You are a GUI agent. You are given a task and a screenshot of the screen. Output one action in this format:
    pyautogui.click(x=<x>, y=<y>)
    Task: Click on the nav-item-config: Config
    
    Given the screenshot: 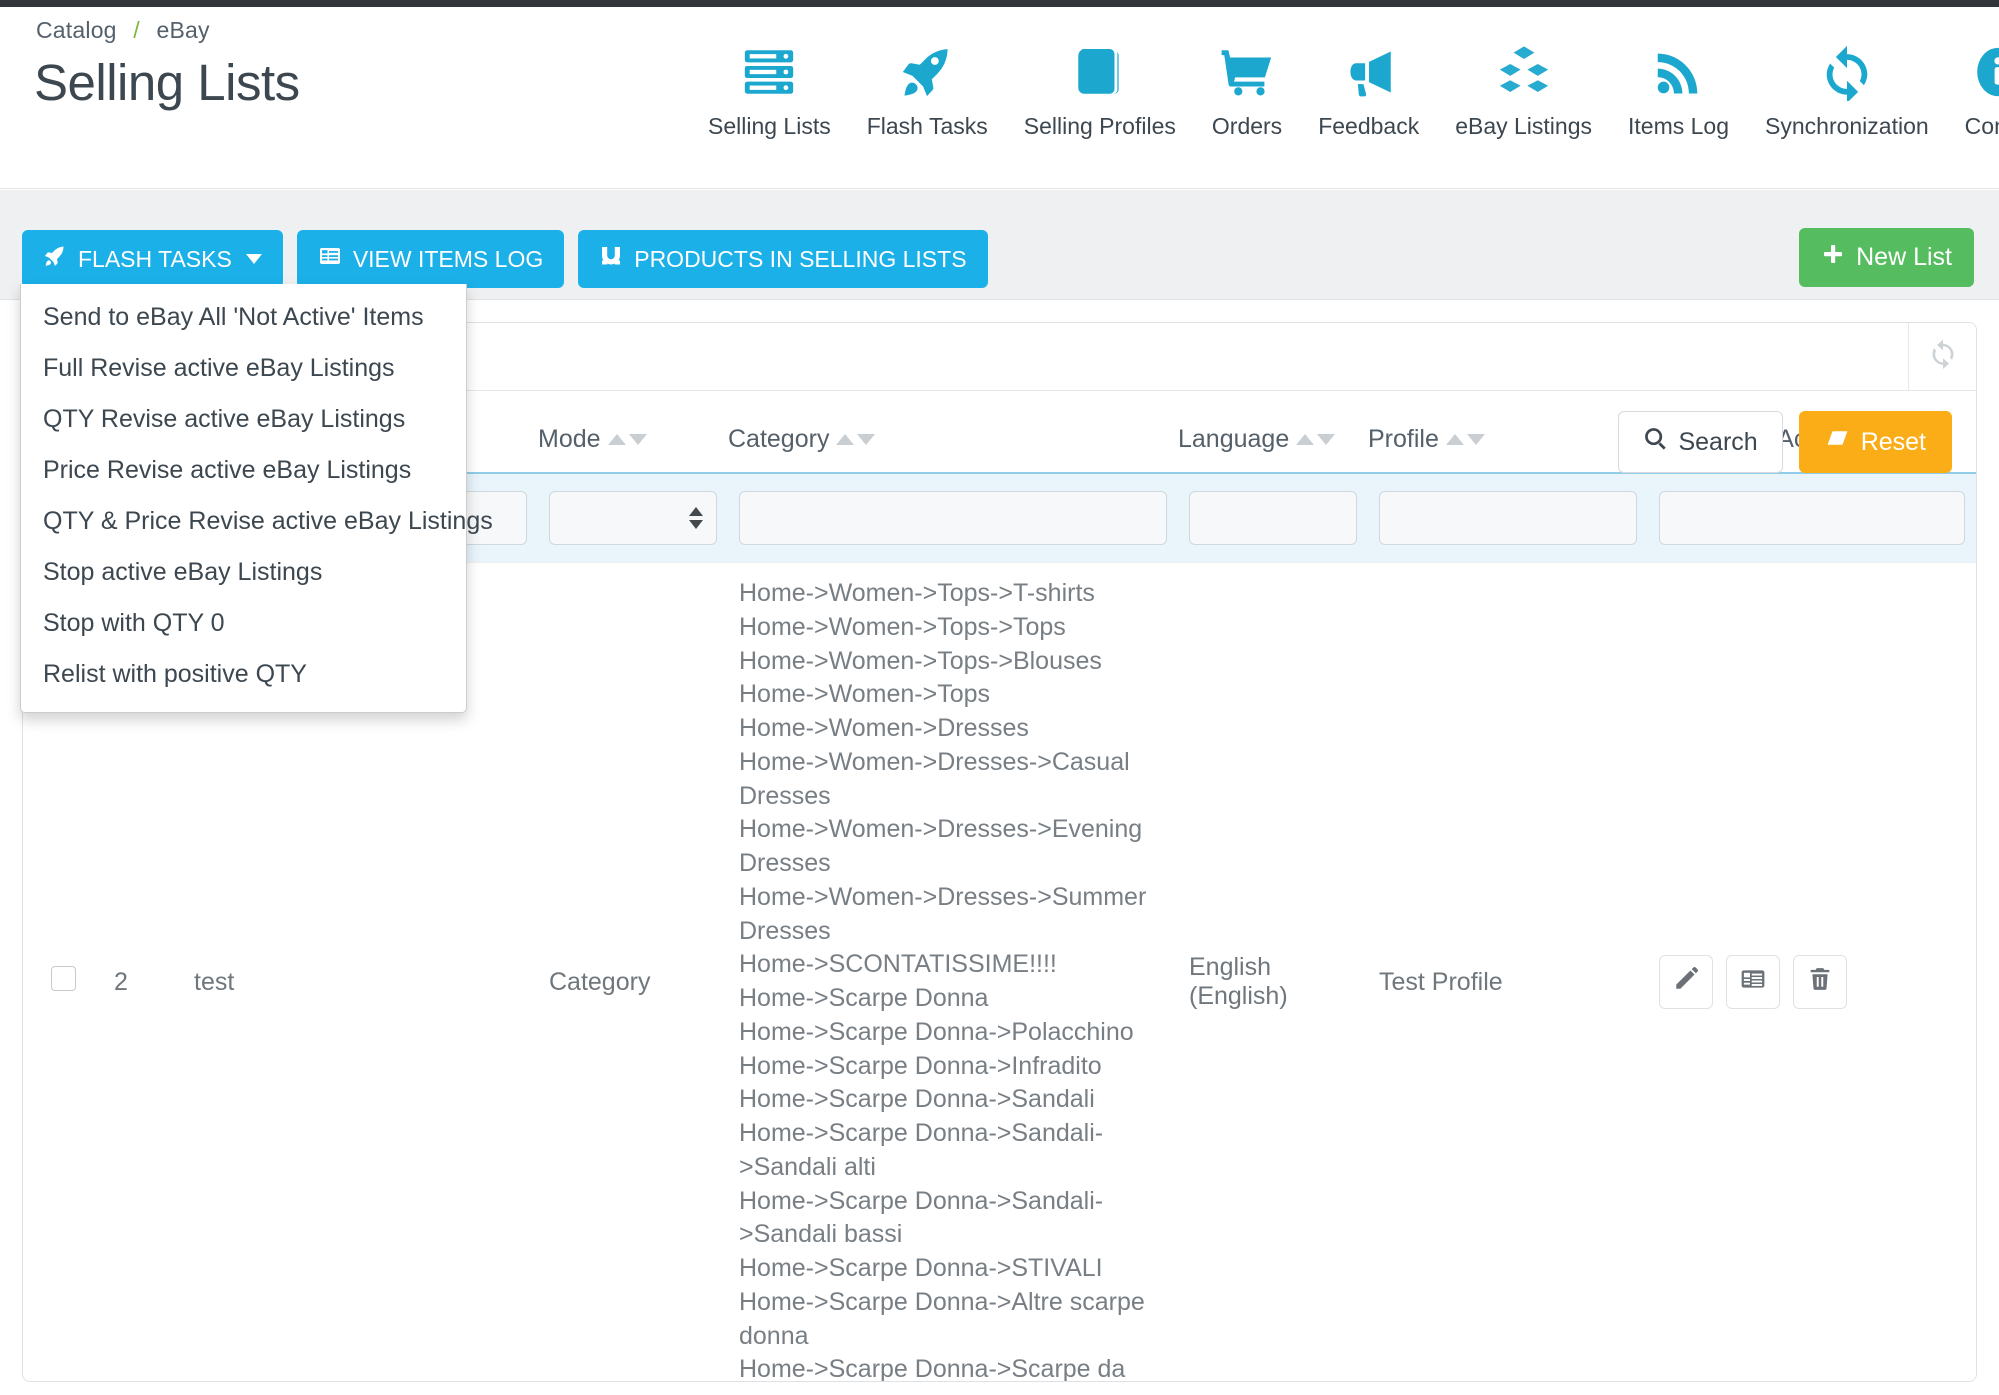 What is the action you would take?
    pyautogui.click(x=1973, y=88)
    